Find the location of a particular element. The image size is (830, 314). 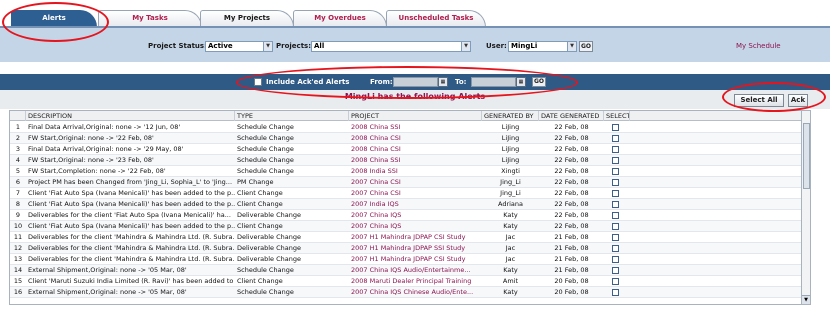

row-project-link: 2007 H1 Mahindra JDPAP SSI Study is located at coordinates (415, 248).